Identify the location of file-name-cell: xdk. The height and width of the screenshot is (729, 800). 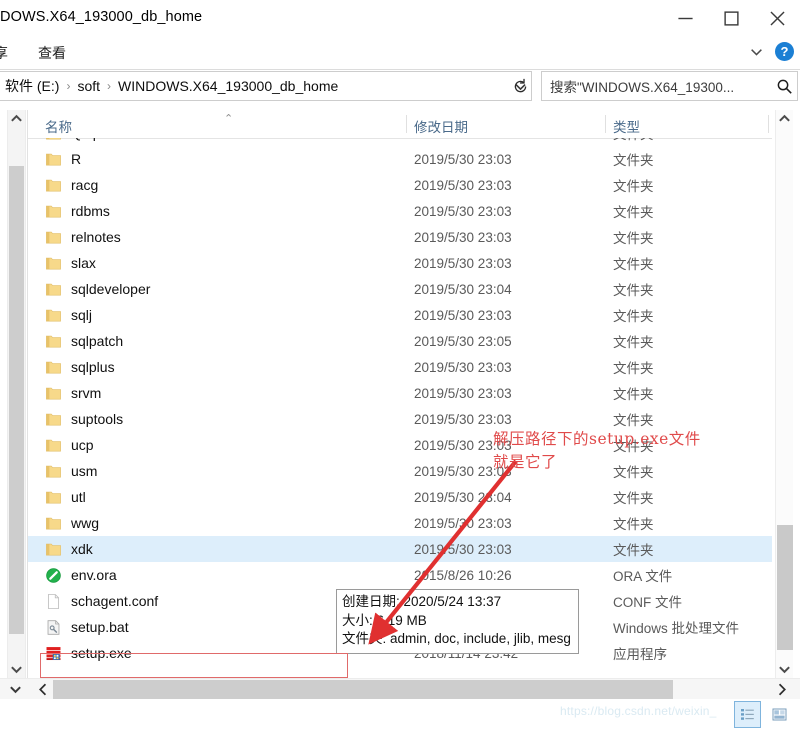
(69, 549).